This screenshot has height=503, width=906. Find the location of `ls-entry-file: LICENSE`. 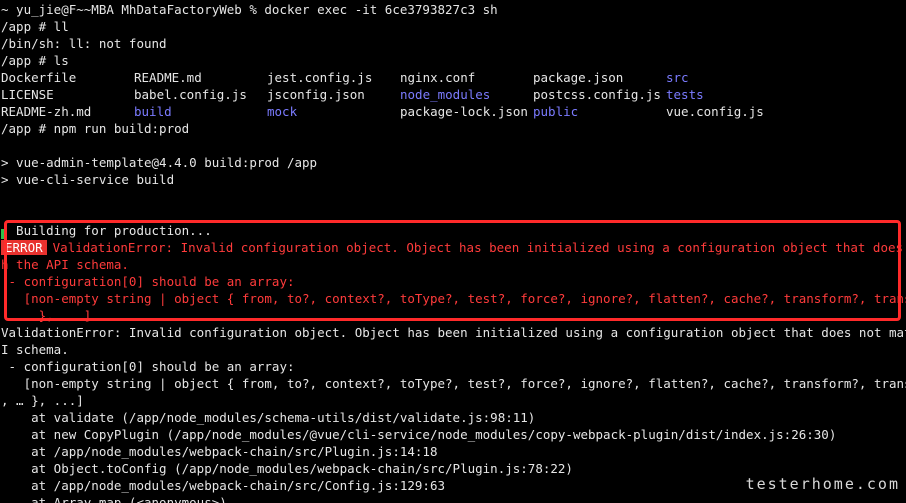

ls-entry-file: LICENSE is located at coordinates (27, 94).